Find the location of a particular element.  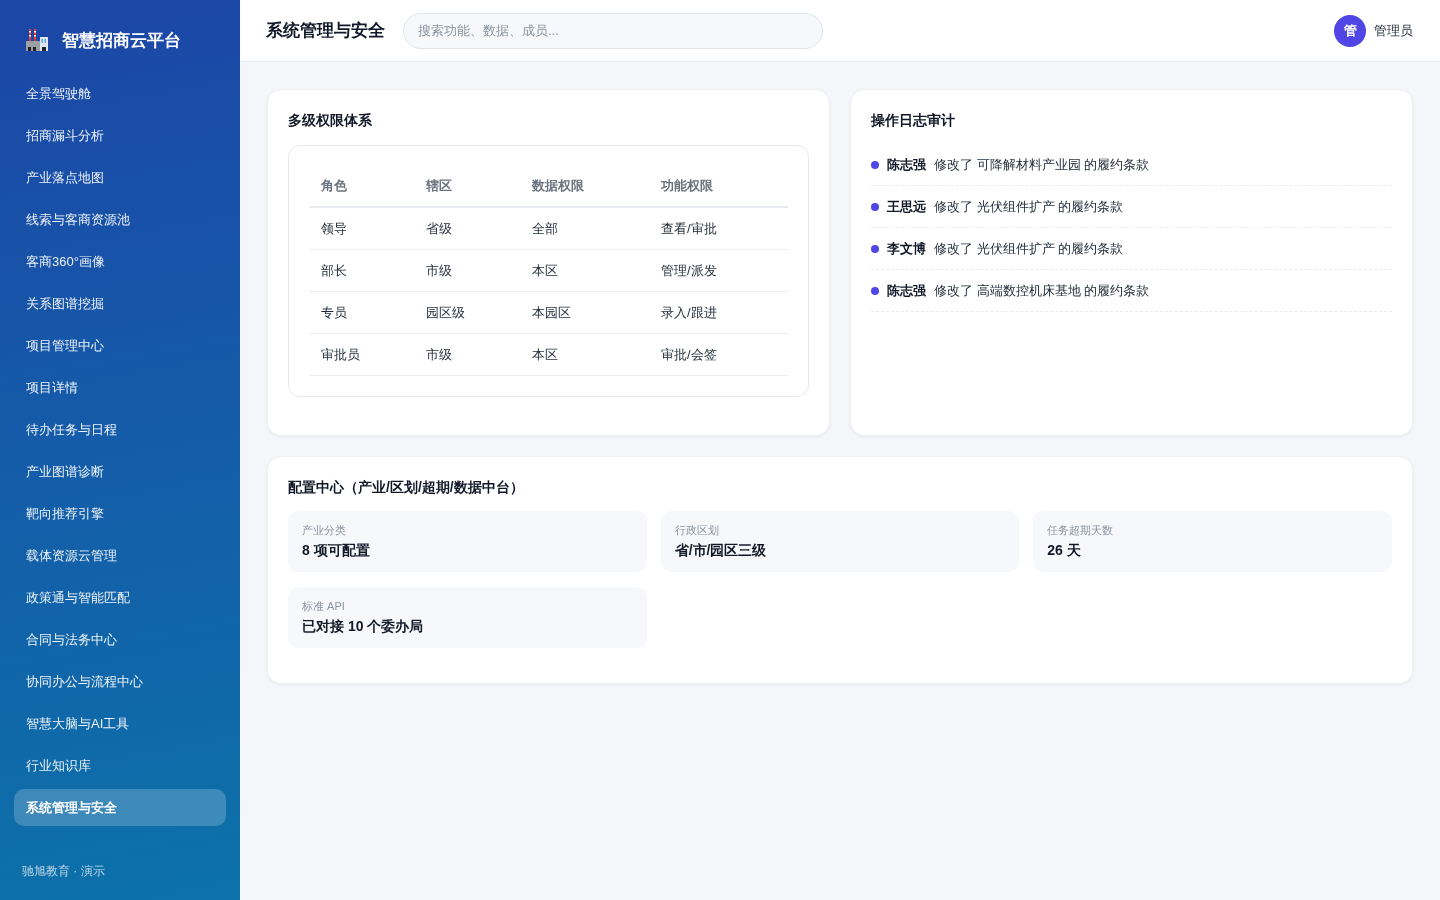

tile-label: 行政区划 is located at coordinates (697, 530).